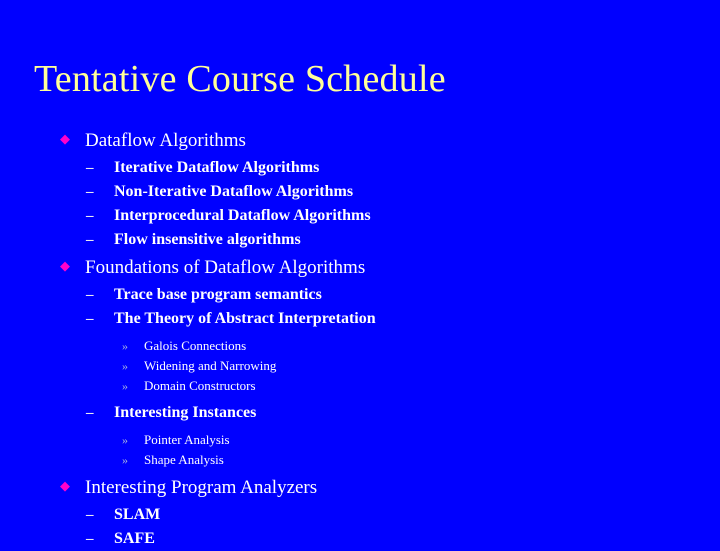 Image resolution: width=720 pixels, height=551 pixels. What do you see at coordinates (360, 460) in the screenshot?
I see `list-item: » Shape Analysis` at bounding box center [360, 460].